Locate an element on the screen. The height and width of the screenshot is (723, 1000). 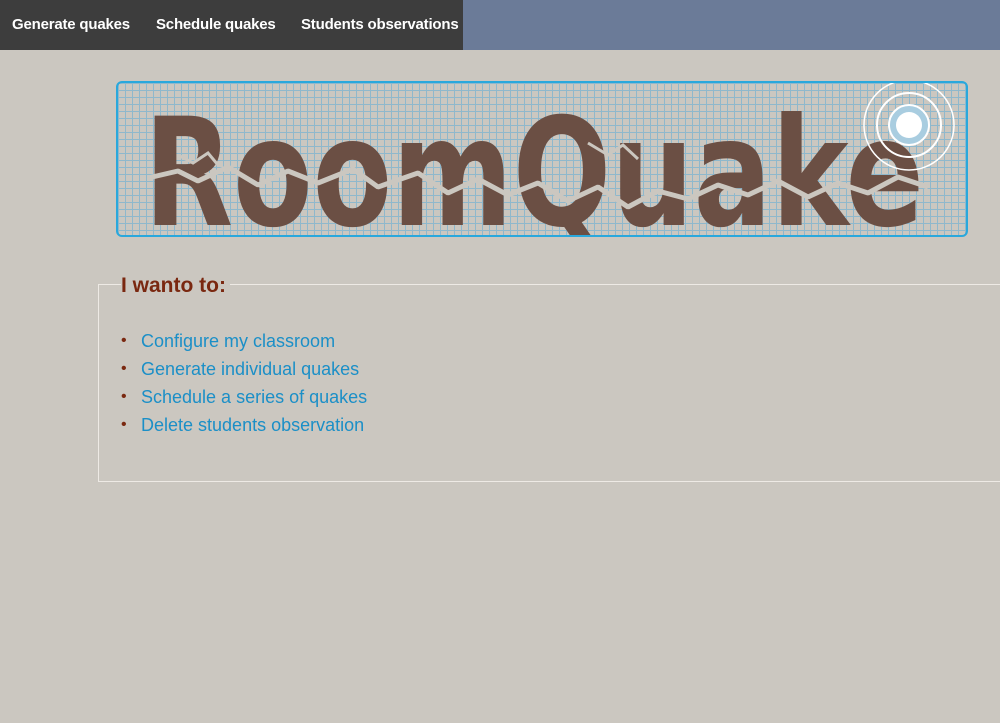
list-item: • Delete students observation is located at coordinates (244, 425).